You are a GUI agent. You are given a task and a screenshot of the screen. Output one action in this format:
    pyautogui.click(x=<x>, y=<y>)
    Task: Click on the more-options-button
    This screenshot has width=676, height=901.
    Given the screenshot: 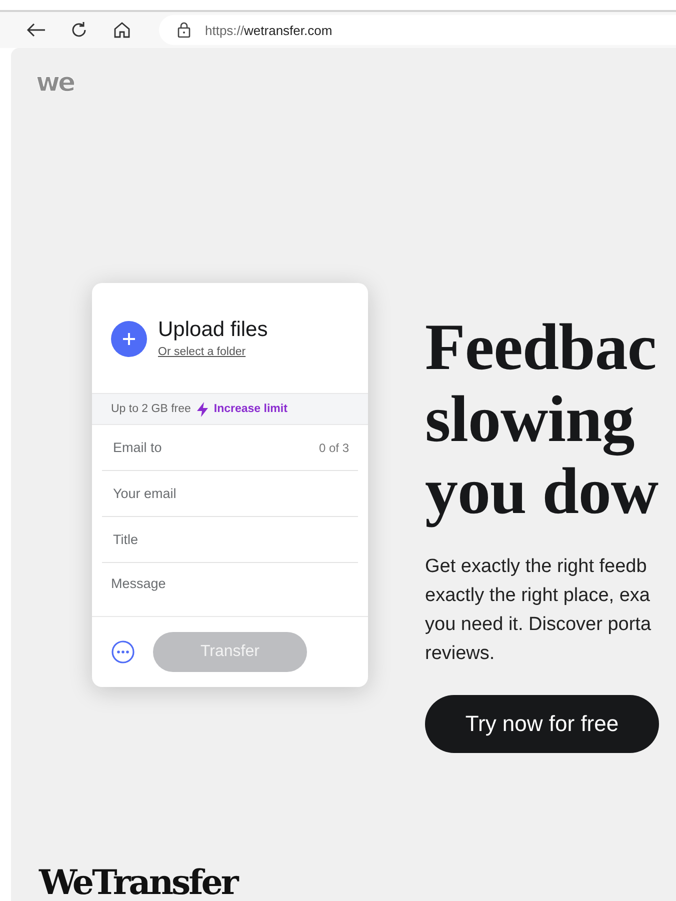 What is the action you would take?
    pyautogui.click(x=123, y=652)
    